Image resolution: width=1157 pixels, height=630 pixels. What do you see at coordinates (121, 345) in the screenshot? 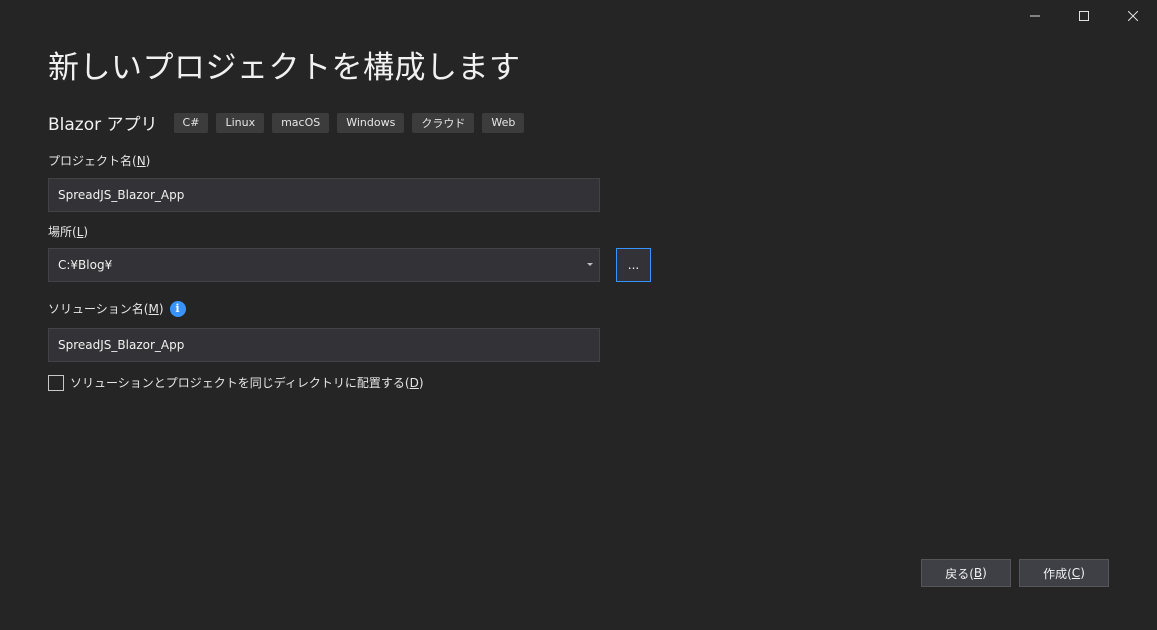
I see `solution-name-value: SpreadJS_Blazor_App` at bounding box center [121, 345].